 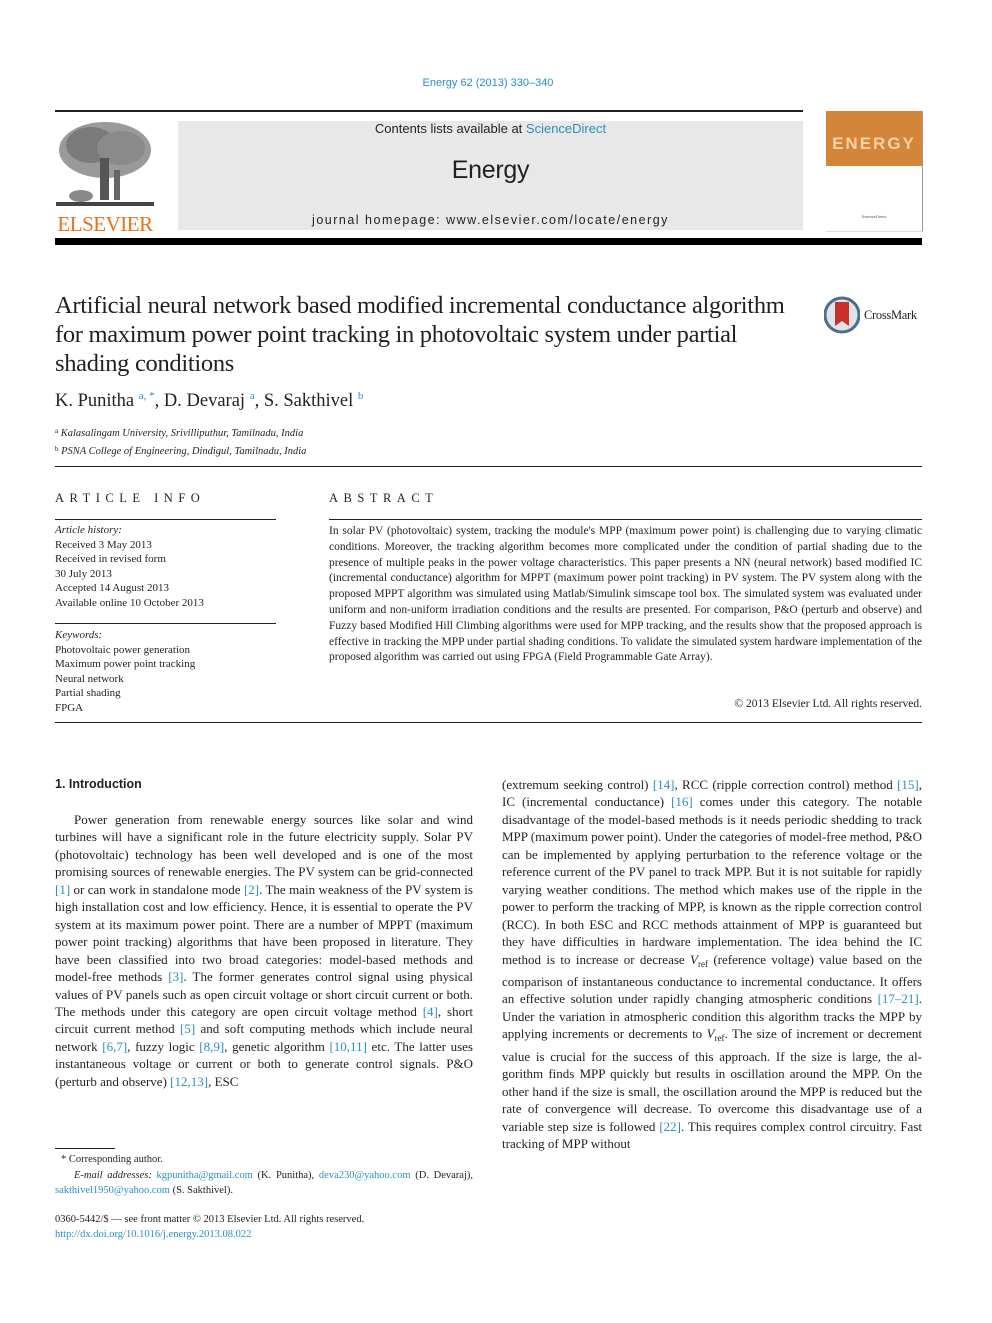 I want to click on affiliation-mark: b, so click(x=57, y=448).